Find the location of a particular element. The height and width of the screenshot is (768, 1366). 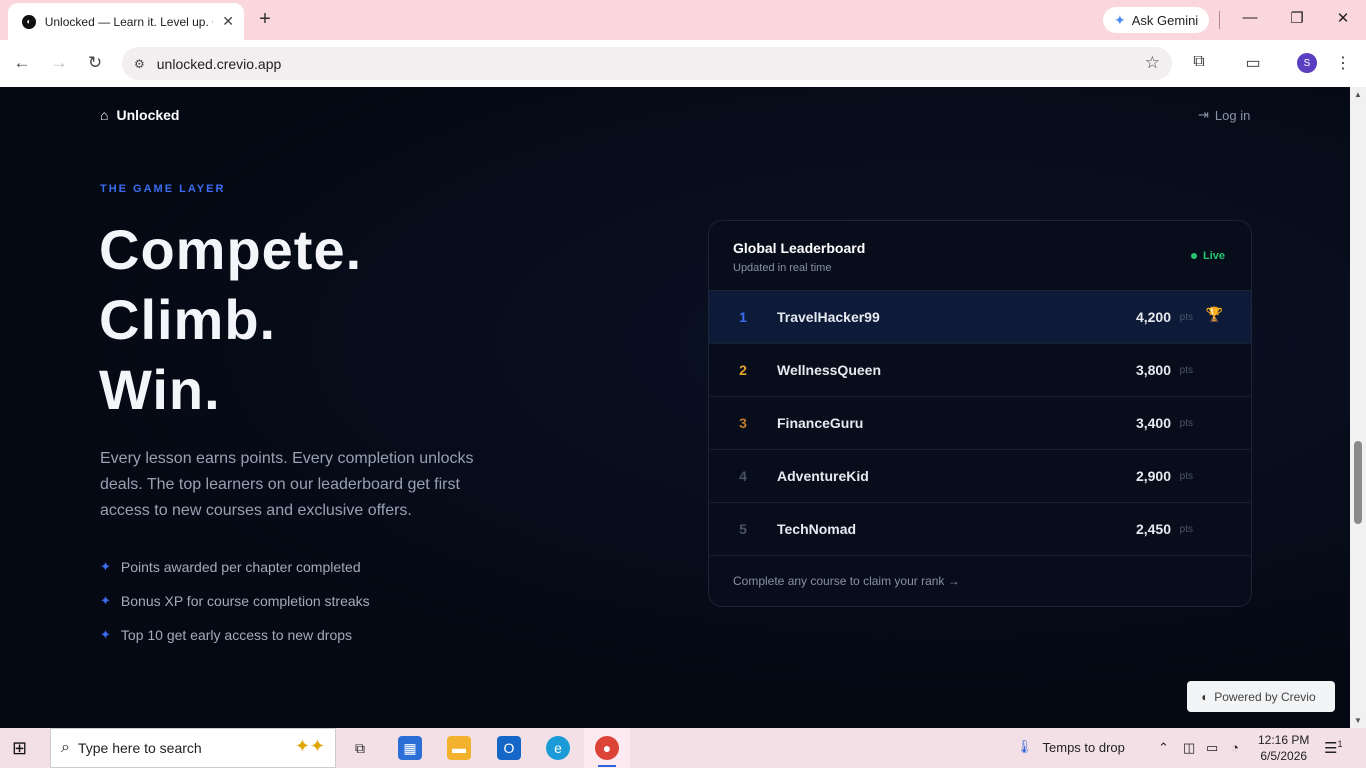

url-text: unlocked.crevio.app is located at coordinates (219, 63).